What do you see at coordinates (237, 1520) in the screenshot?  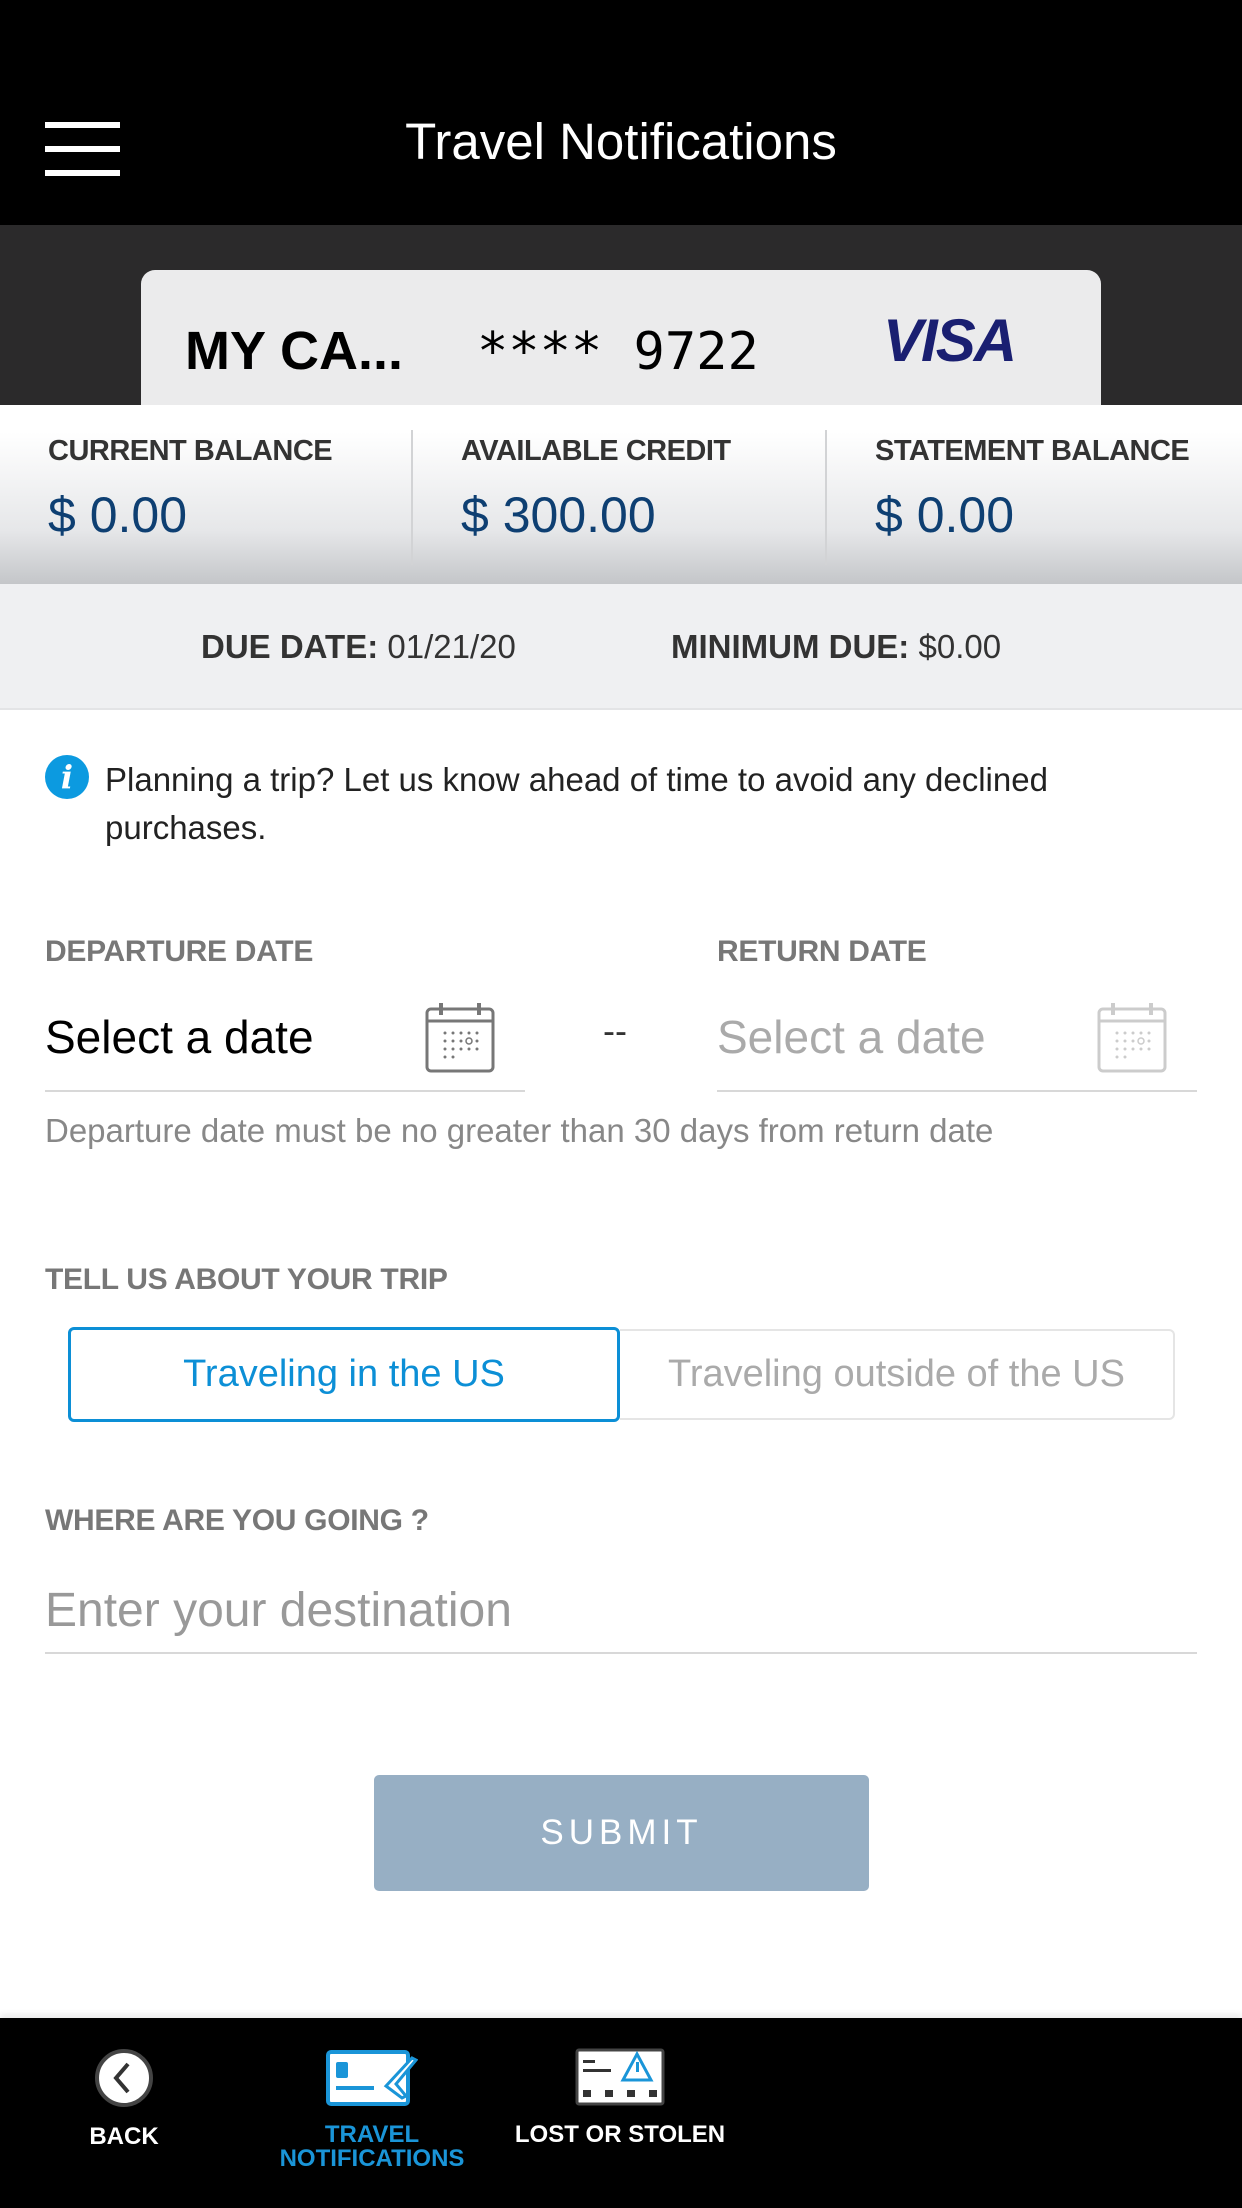 I see `destination-label: WHERE ARE YOU GOING ?` at bounding box center [237, 1520].